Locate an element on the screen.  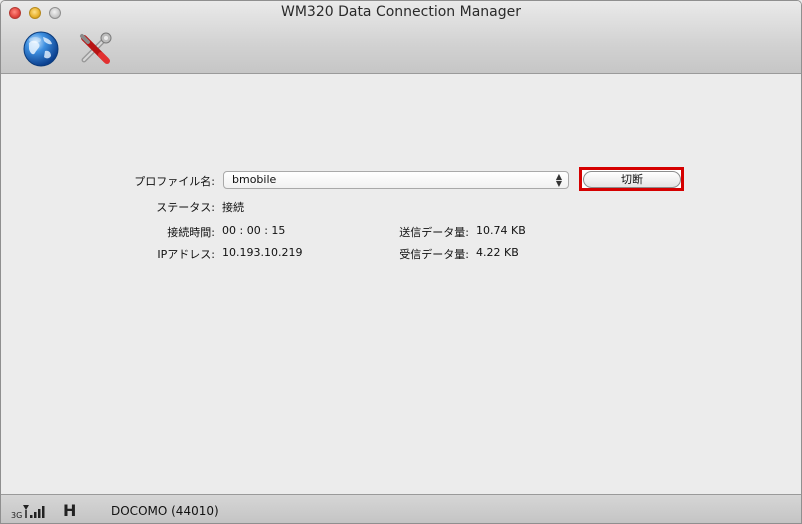
globe-icon is located at coordinates (41, 49).